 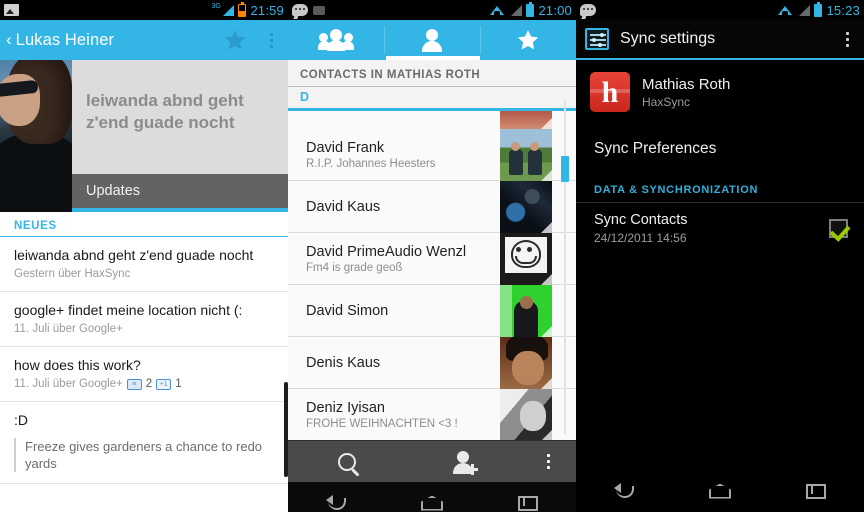 I want to click on page-title: Sync settings, so click(x=668, y=38).